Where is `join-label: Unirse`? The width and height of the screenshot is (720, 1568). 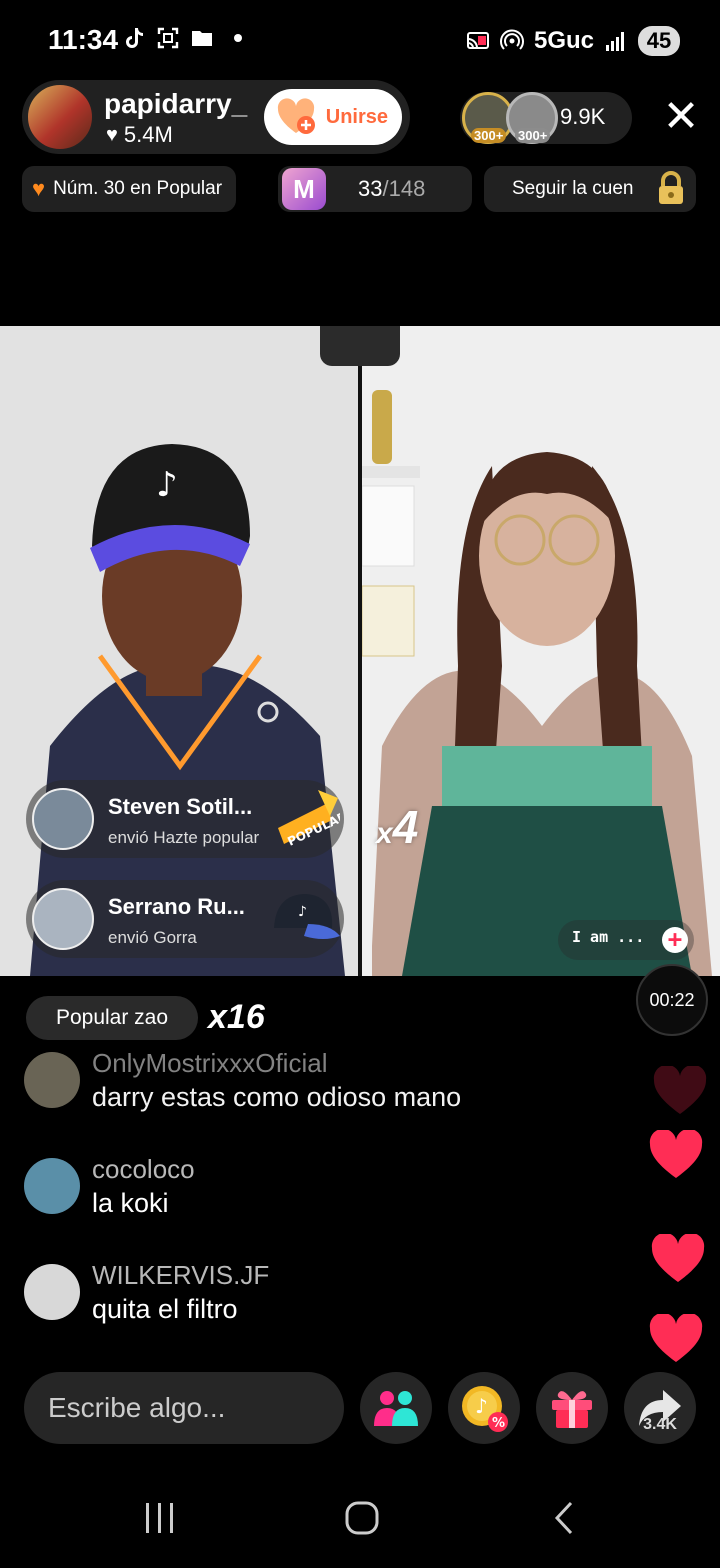
join-label: Unirse is located at coordinates (356, 116).